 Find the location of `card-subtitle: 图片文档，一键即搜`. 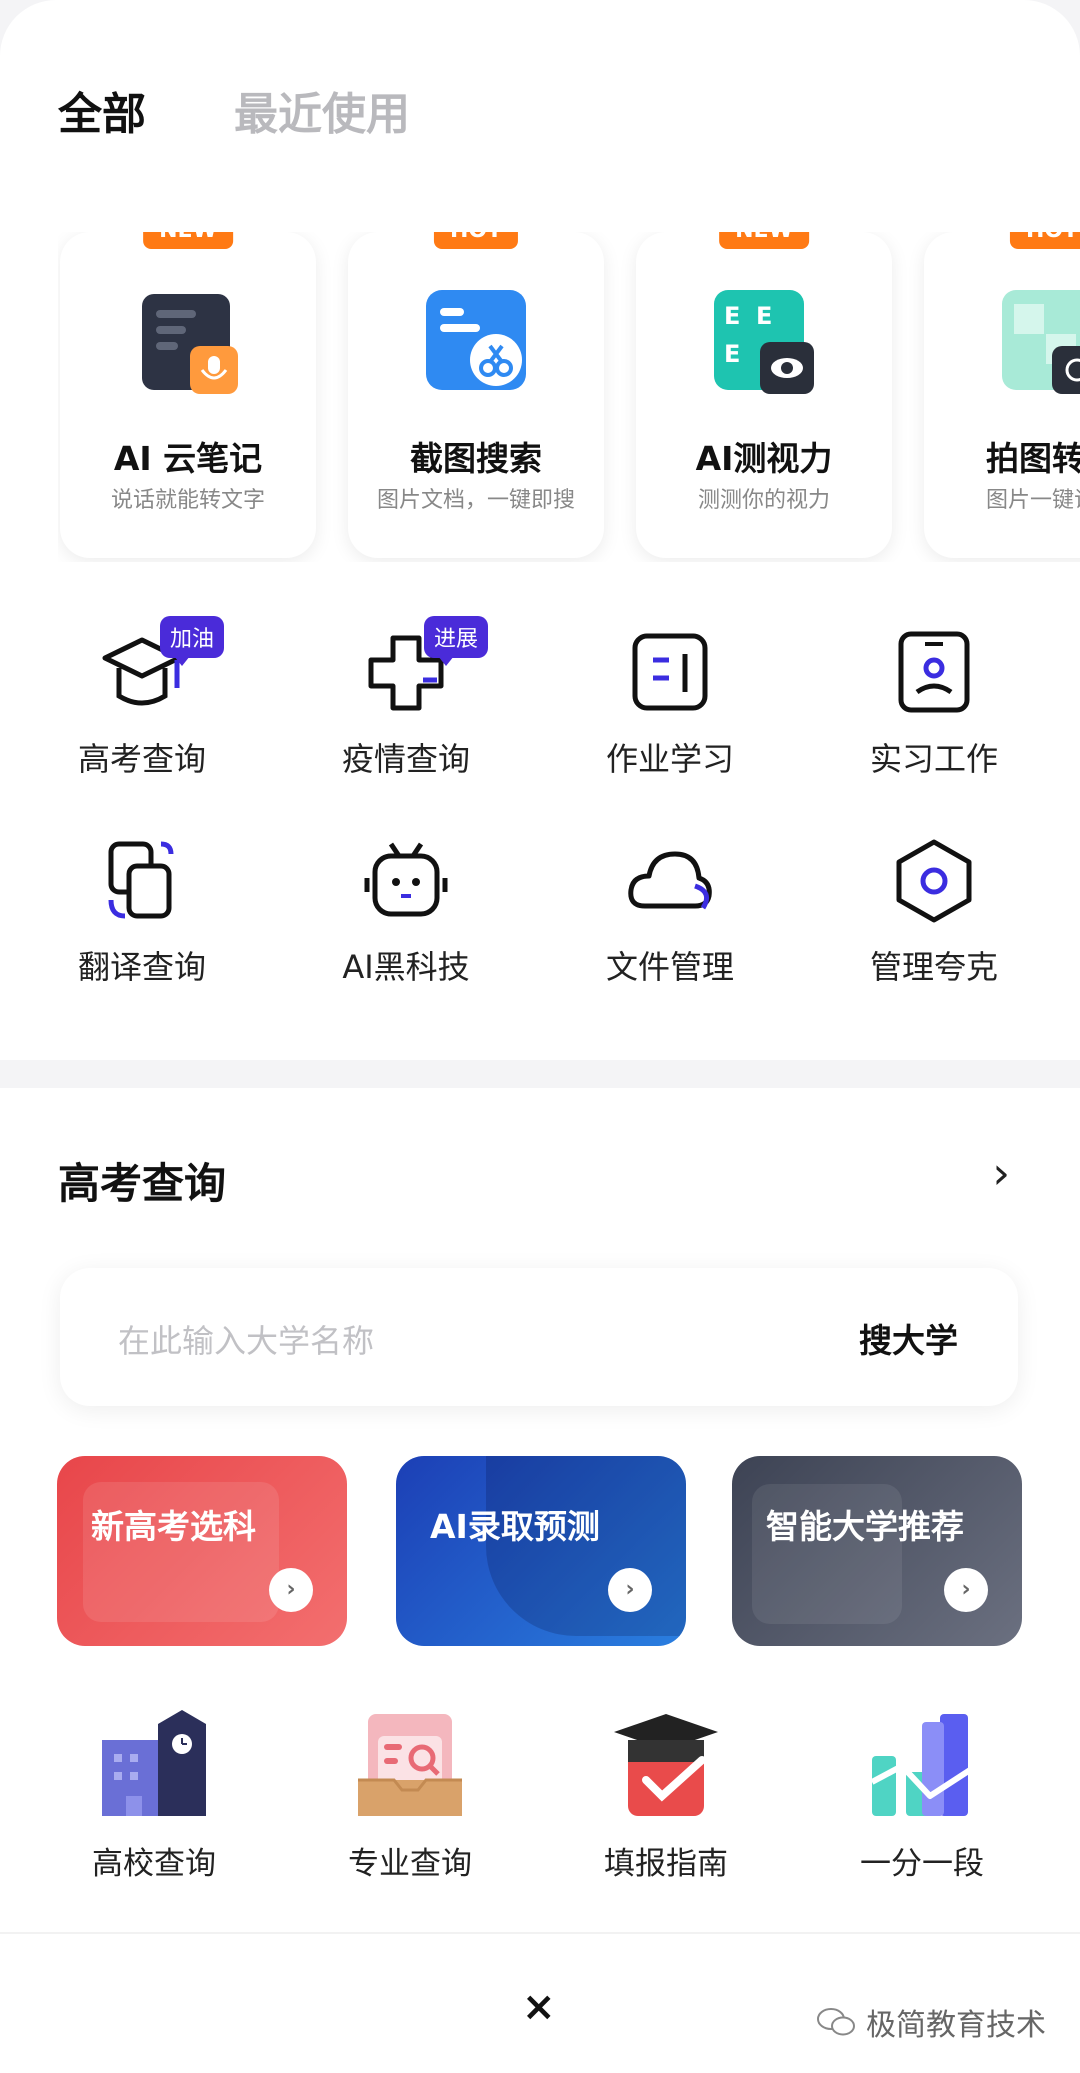

card-subtitle: 图片文档，一键即搜 is located at coordinates (475, 500).